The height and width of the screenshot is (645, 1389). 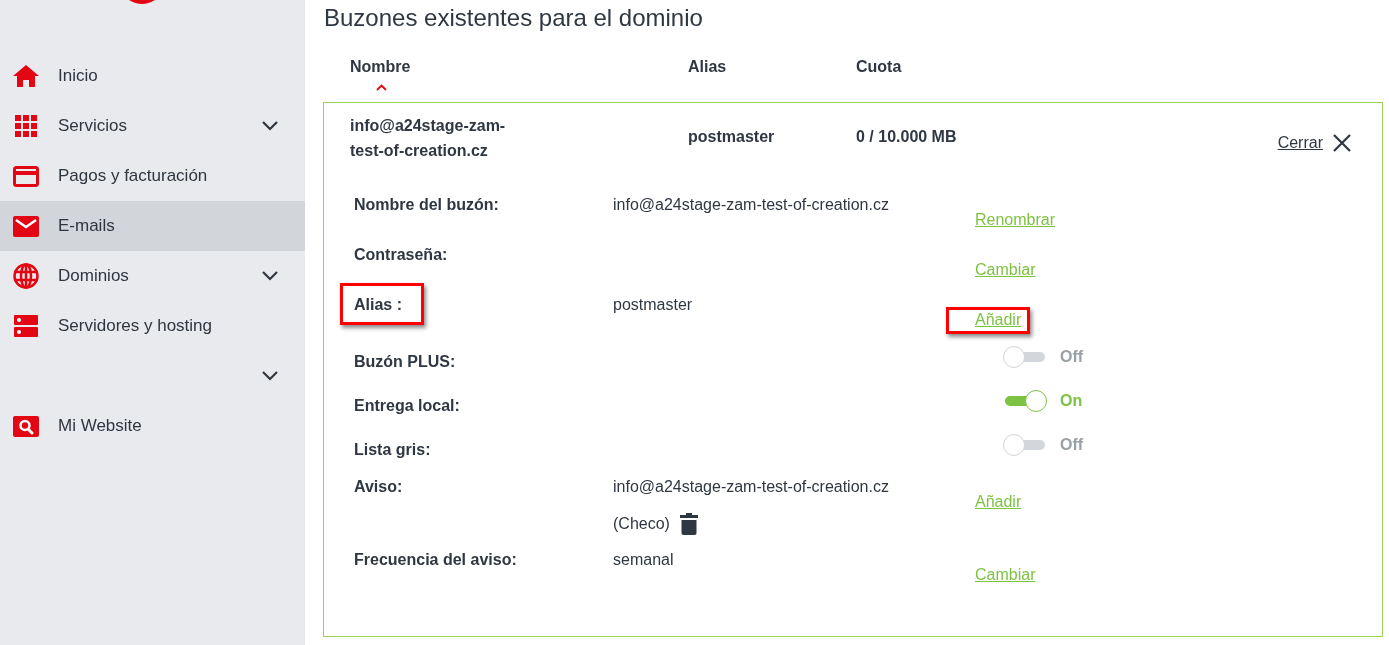 I want to click on toggle-state-label: On, so click(x=1071, y=401).